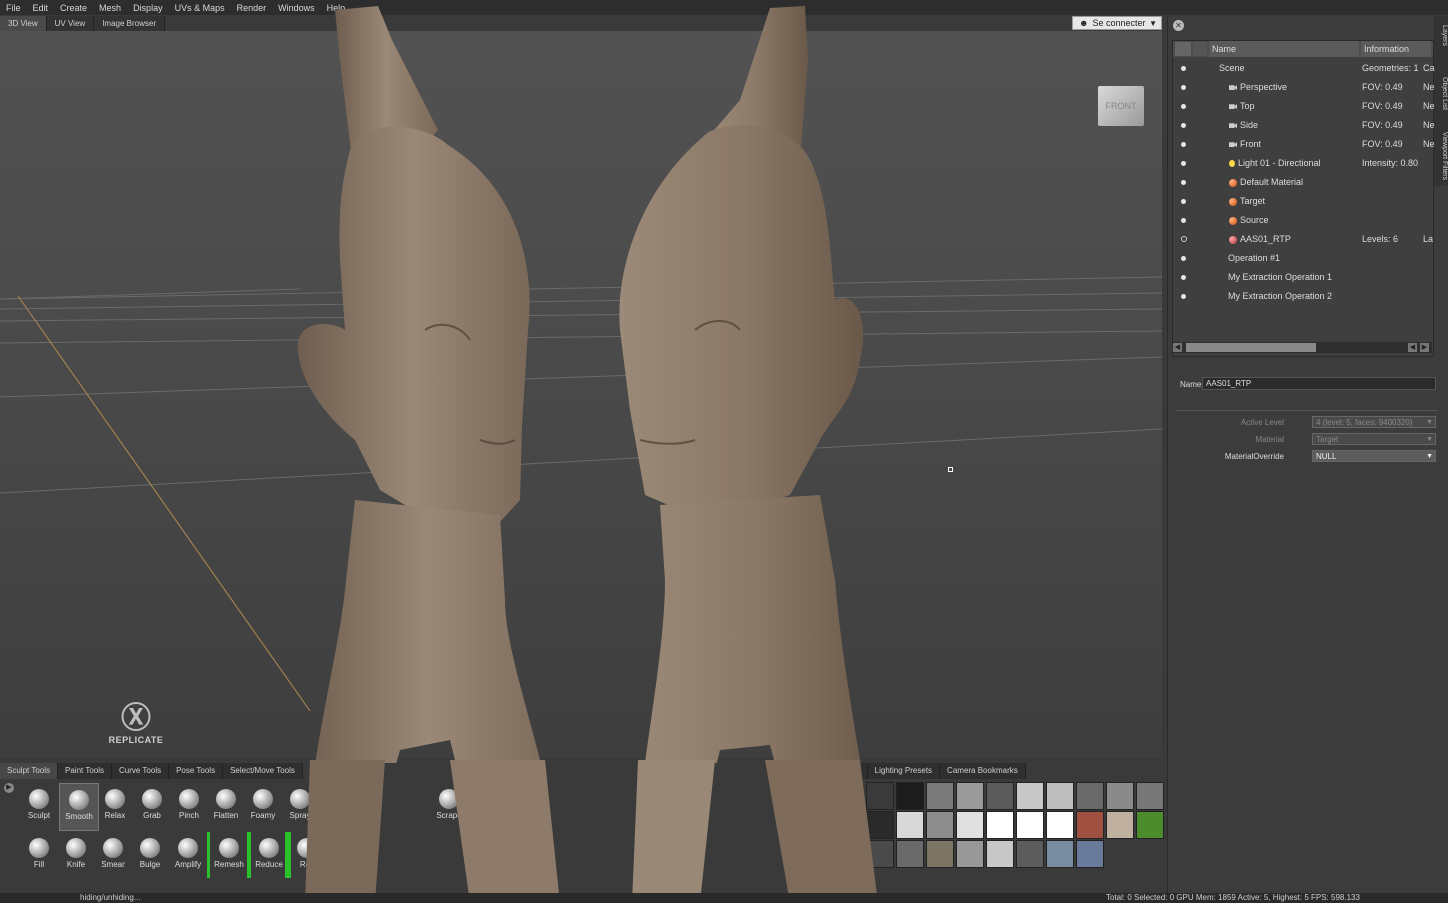 The image size is (1448, 903). What do you see at coordinates (1304, 144) in the screenshot?
I see `object-list-row: Front FOV: 0.49 Ne` at bounding box center [1304, 144].